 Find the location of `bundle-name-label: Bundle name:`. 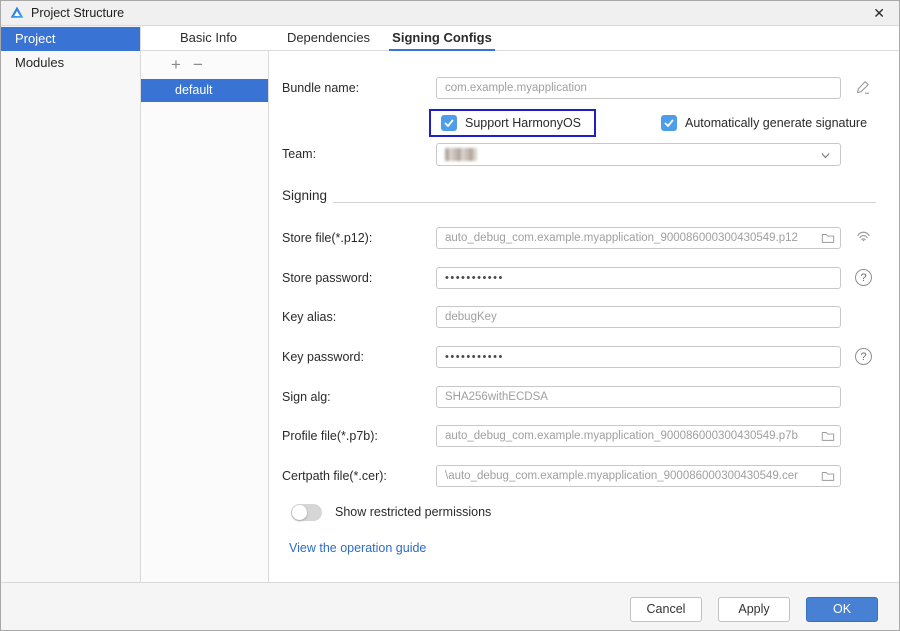

bundle-name-label: Bundle name: is located at coordinates (321, 88).